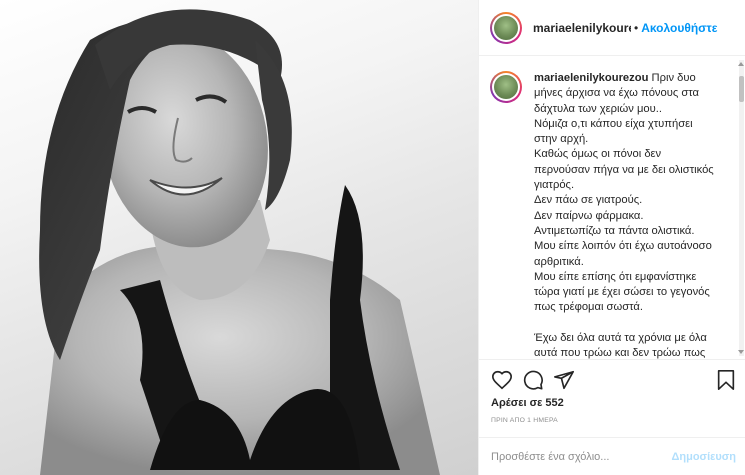  What do you see at coordinates (591, 78) in the screenshot?
I see `caption-username: mariaelenilykourezou` at bounding box center [591, 78].